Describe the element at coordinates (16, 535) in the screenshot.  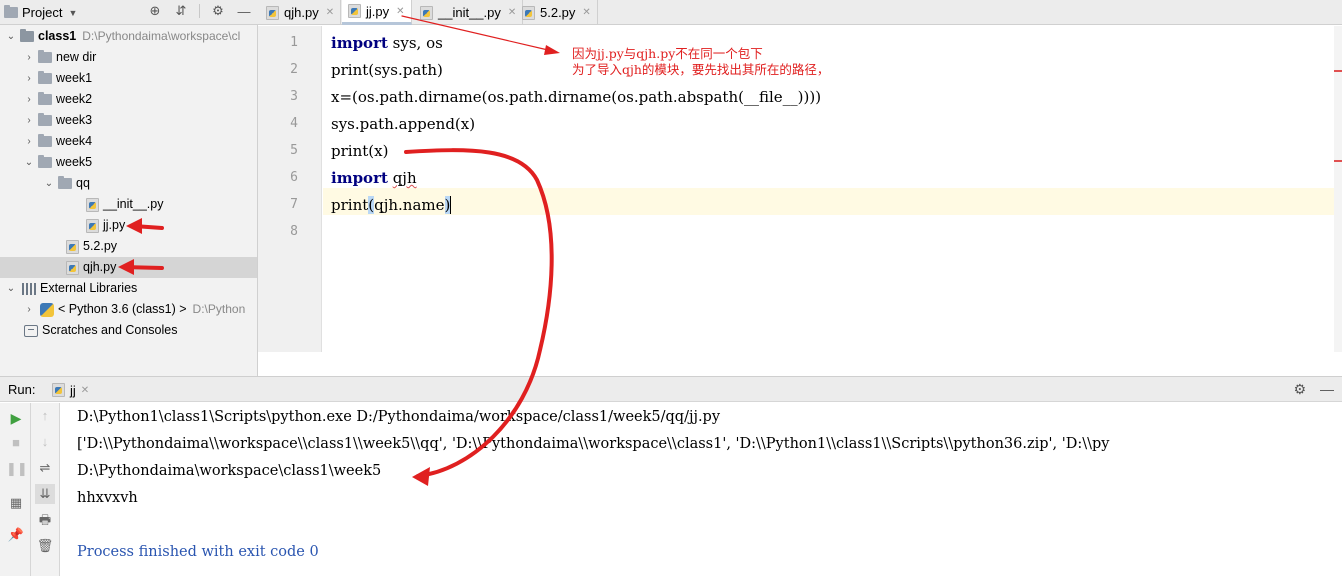
I see `pin-icon: 📌` at that location.